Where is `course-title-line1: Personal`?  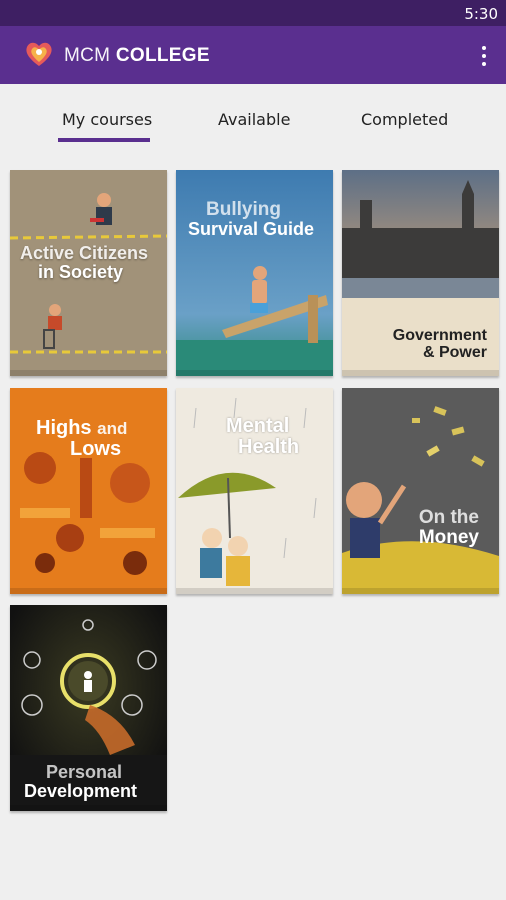 course-title-line1: Personal is located at coordinates (84, 772).